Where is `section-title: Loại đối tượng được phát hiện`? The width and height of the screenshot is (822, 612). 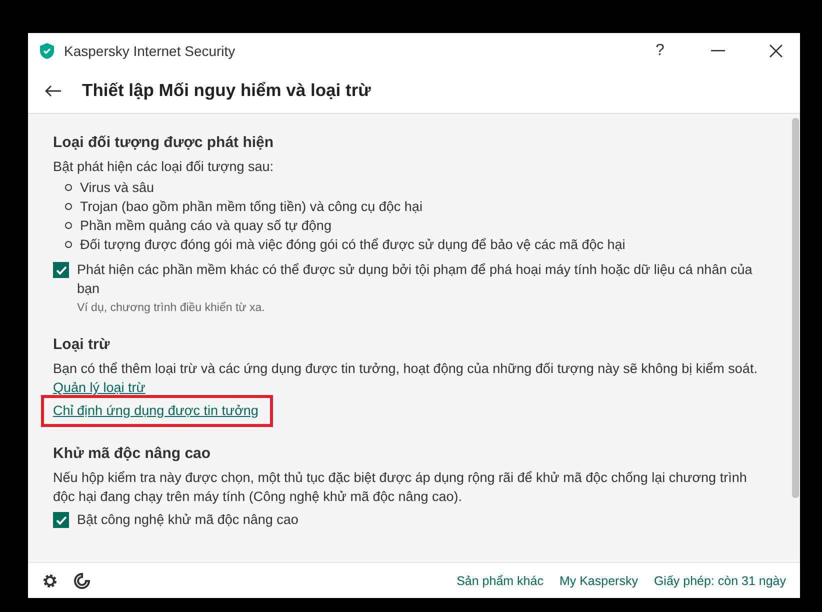 section-title: Loại đối tượng được phát hiện is located at coordinates (164, 142).